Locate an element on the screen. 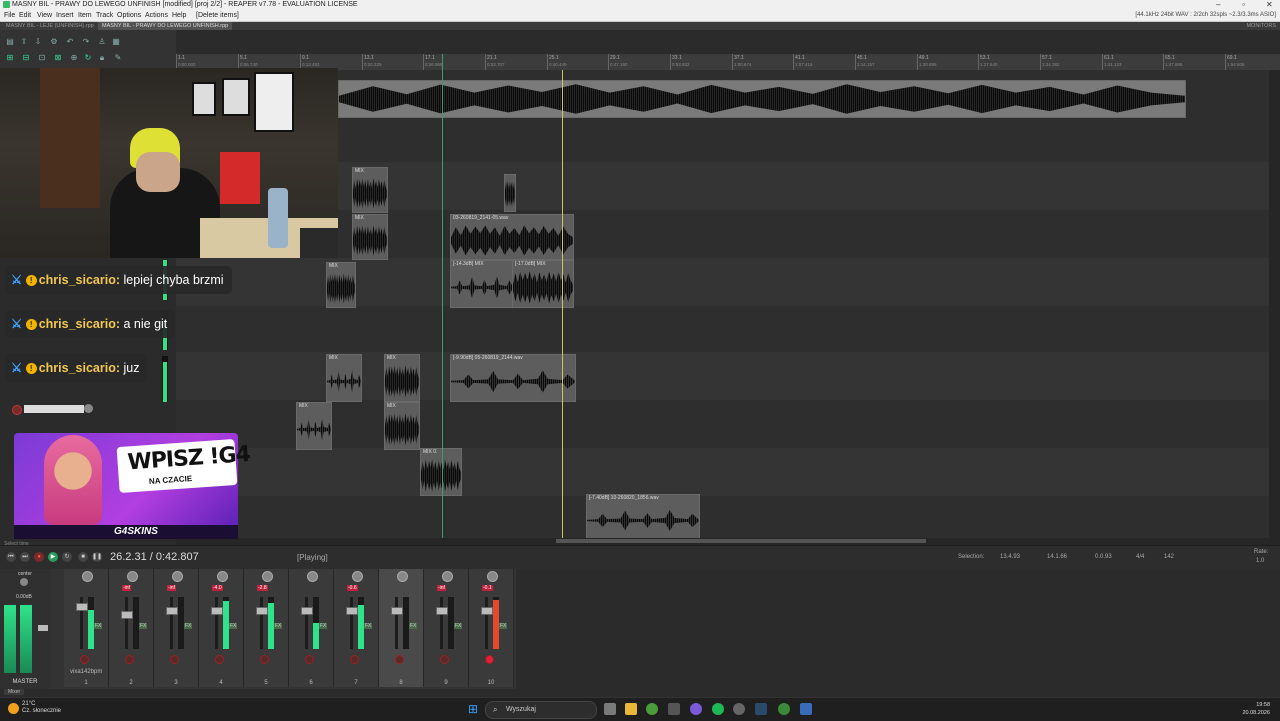 This screenshot has width=1280, height=721. audio-item: 03-260819_2141-05.wav is located at coordinates (512, 237).